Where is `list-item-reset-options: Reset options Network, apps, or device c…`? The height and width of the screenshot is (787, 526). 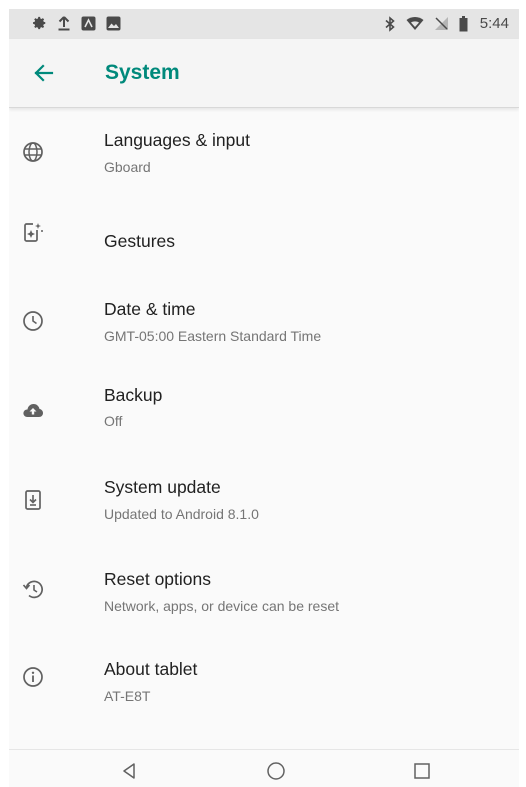 list-item-reset-options: Reset options Network, apps, or device c… is located at coordinates (264, 595).